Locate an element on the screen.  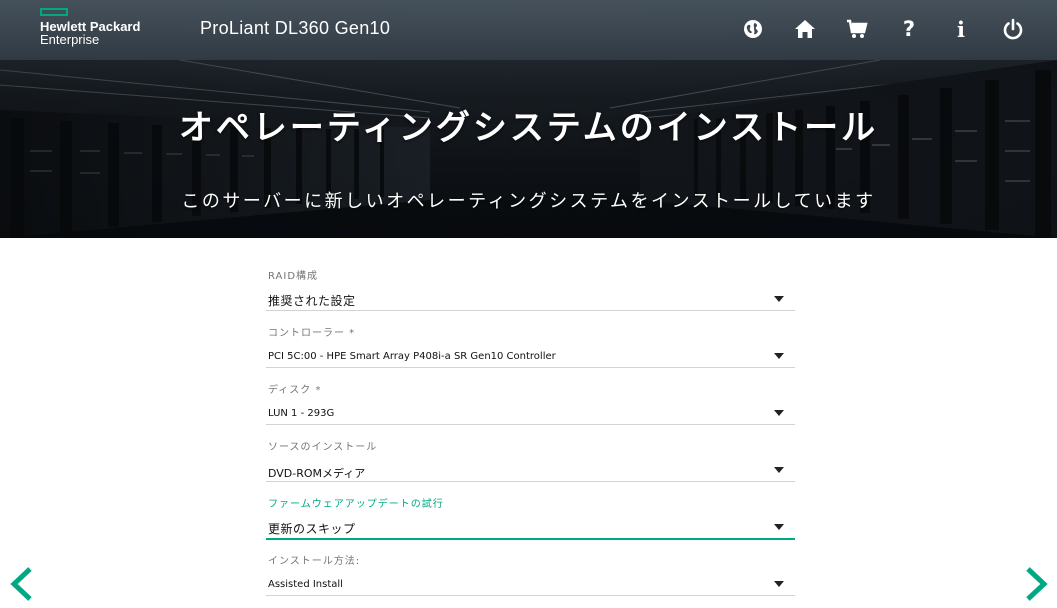
header-actions: ? i is located at coordinates (871, 29).